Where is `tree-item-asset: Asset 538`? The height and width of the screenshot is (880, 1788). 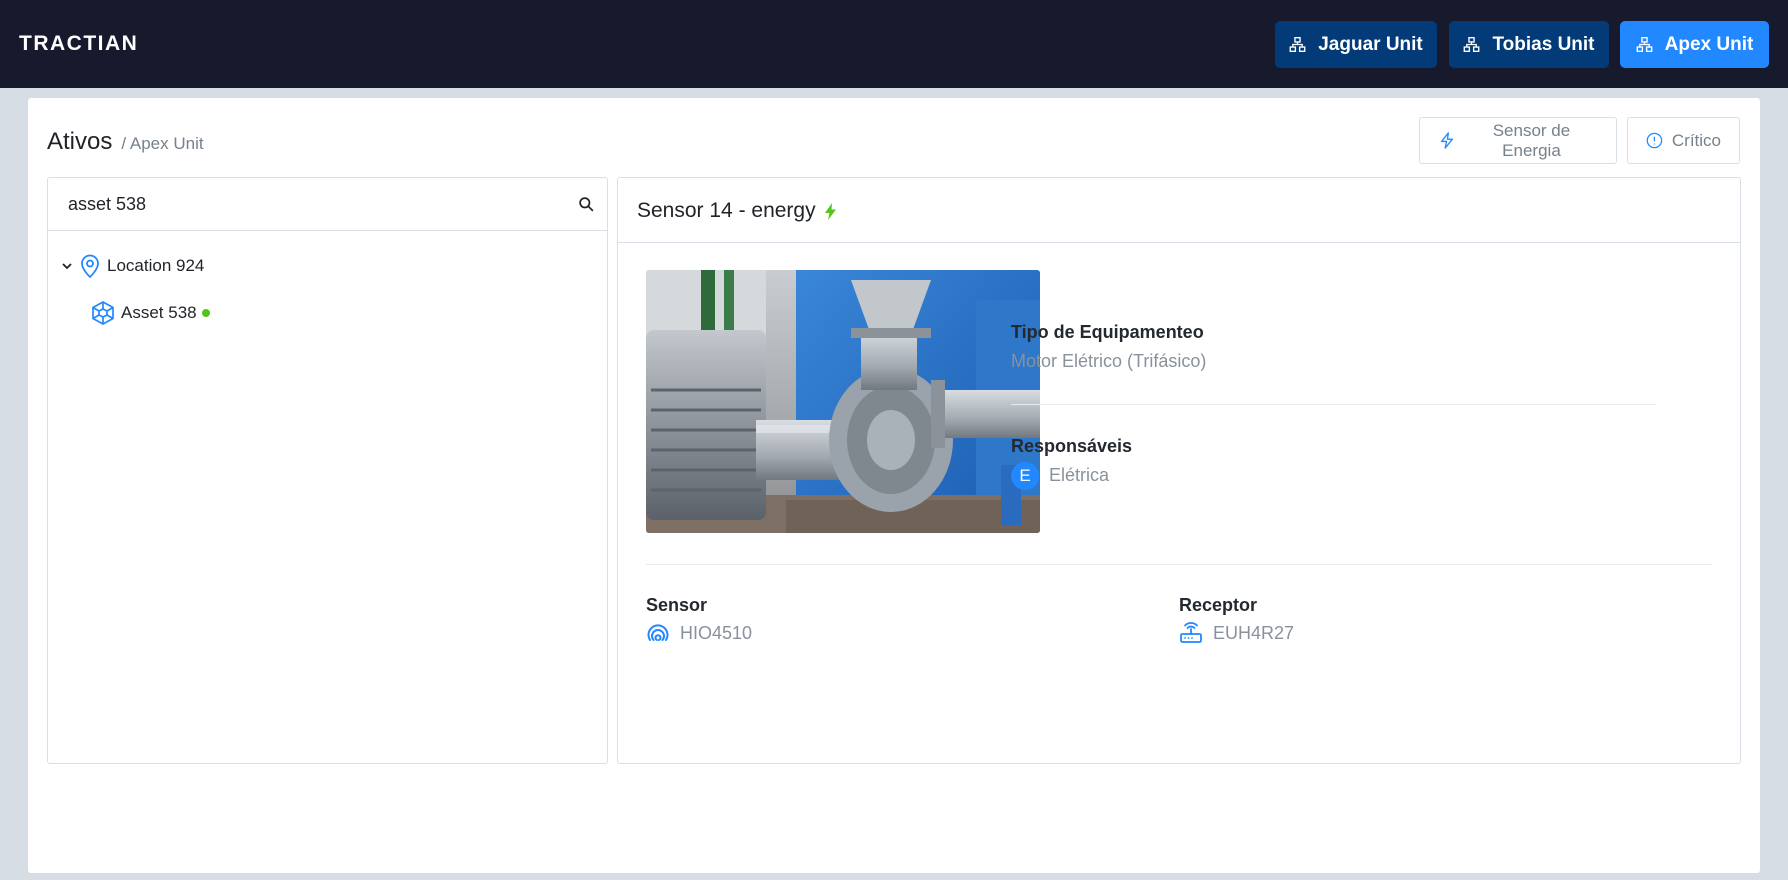 tree-item-asset: Asset 538 is located at coordinates (150, 313).